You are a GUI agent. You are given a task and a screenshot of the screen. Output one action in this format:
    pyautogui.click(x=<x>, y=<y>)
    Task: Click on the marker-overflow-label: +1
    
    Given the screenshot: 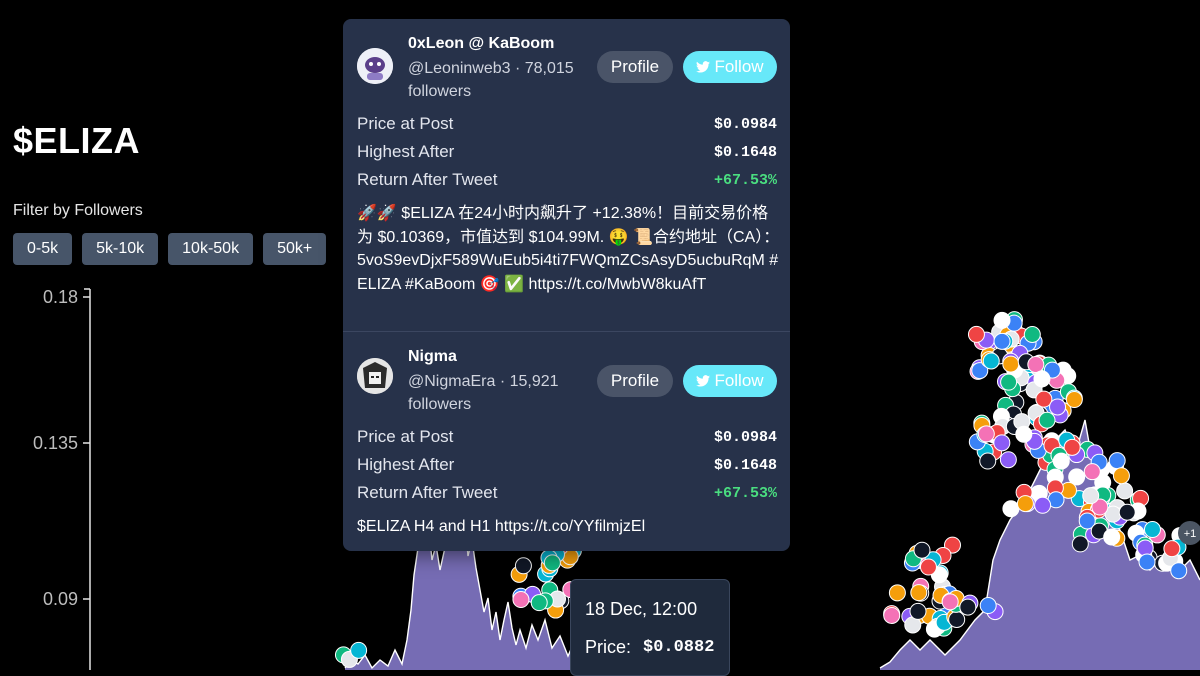 What is the action you would take?
    pyautogui.click(x=1190, y=534)
    